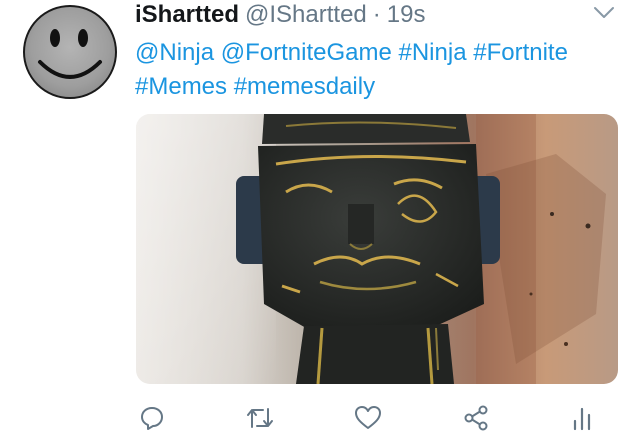 The image size is (640, 438). Describe the element at coordinates (304, 86) in the screenshot. I see `hashtag-memesdaily: #memesdaily` at that location.